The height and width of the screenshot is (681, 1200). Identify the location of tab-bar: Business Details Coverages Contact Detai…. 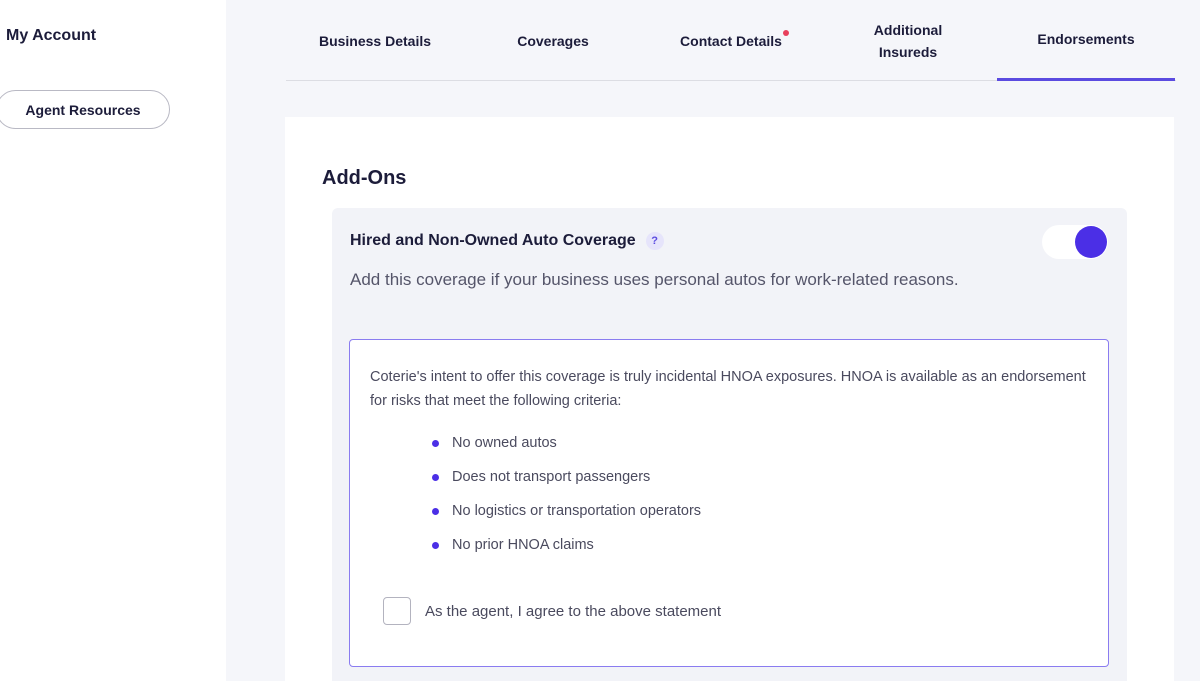
(731, 40).